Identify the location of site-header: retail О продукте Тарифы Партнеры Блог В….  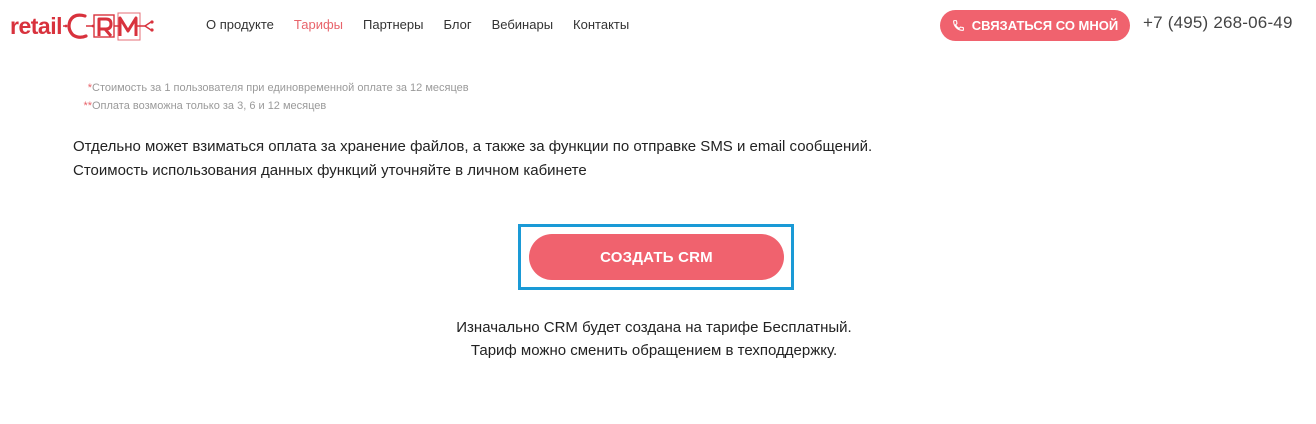
(658, 26).